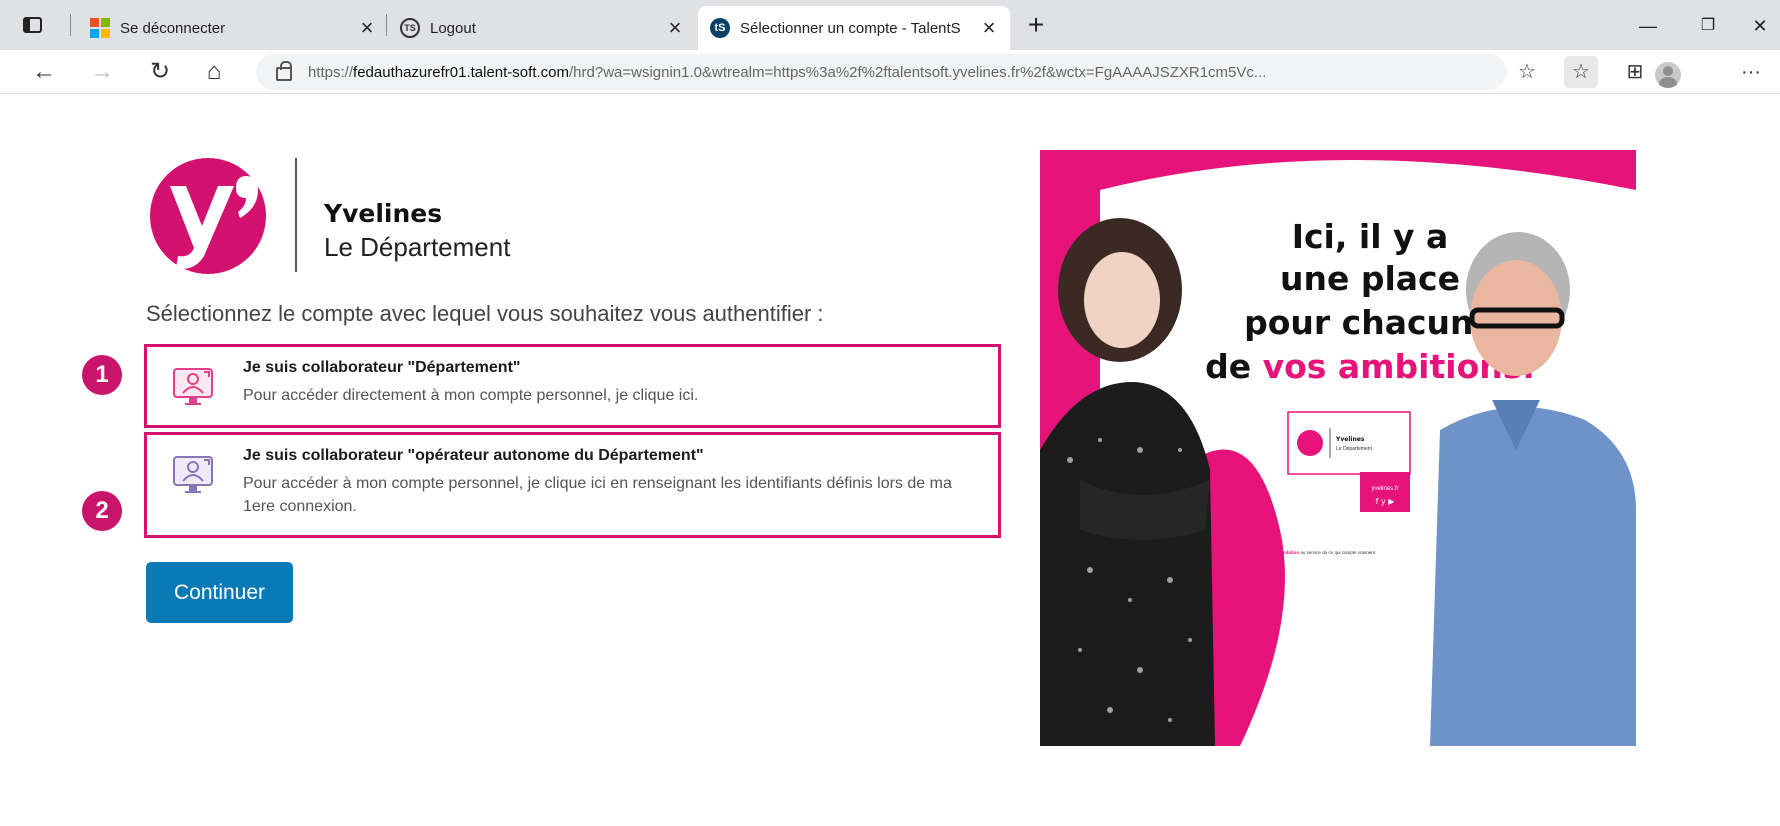 The height and width of the screenshot is (826, 1780). I want to click on talentsoft-logo-icon: tS, so click(720, 28).